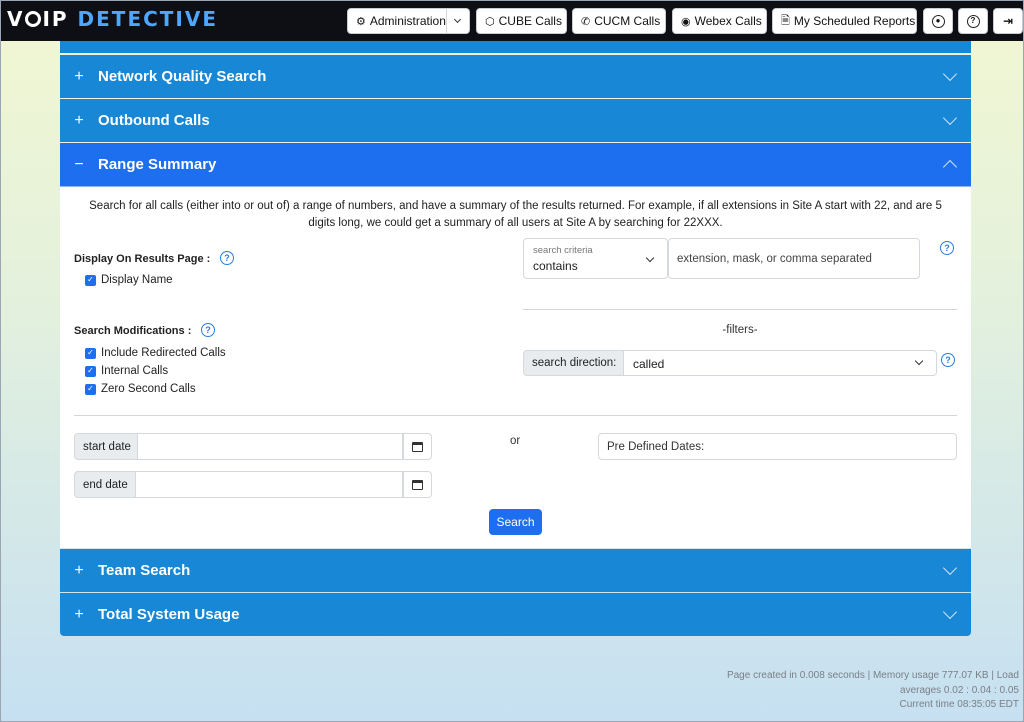 The width and height of the screenshot is (1024, 722). I want to click on search-criteria-value: contains, so click(555, 266).